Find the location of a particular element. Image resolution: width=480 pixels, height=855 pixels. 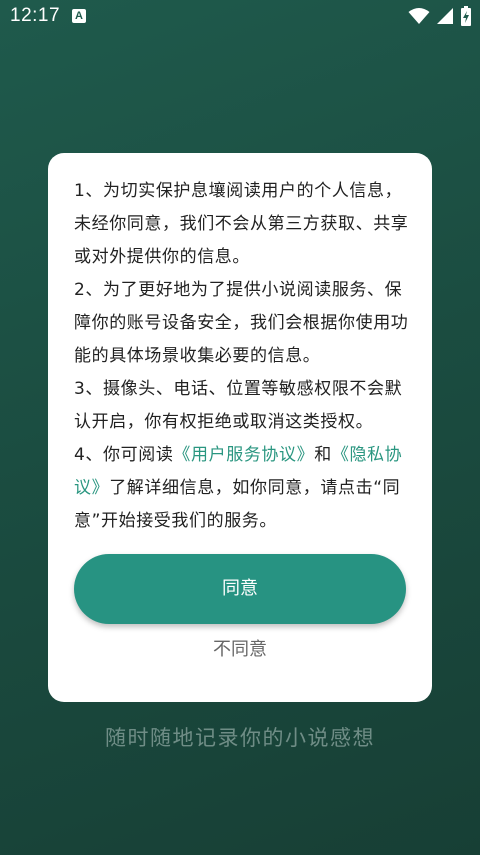

para4-suffix: 了解详细信息，如你同意，请点击“同意”开始接受我们的服务。 is located at coordinates (237, 504).